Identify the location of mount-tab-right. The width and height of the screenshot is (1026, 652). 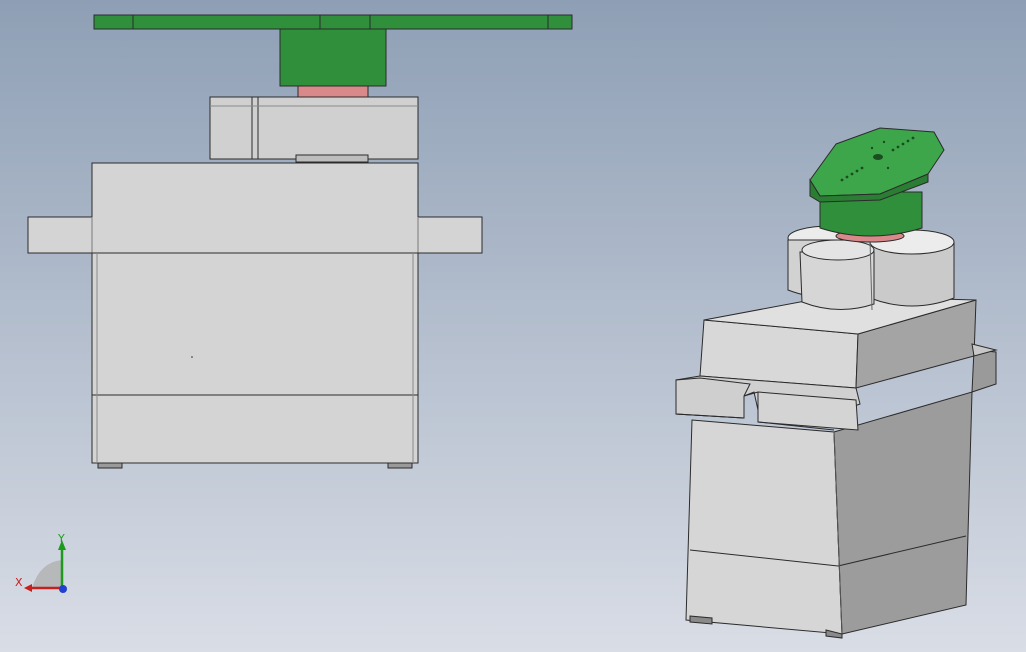
(984, 371).